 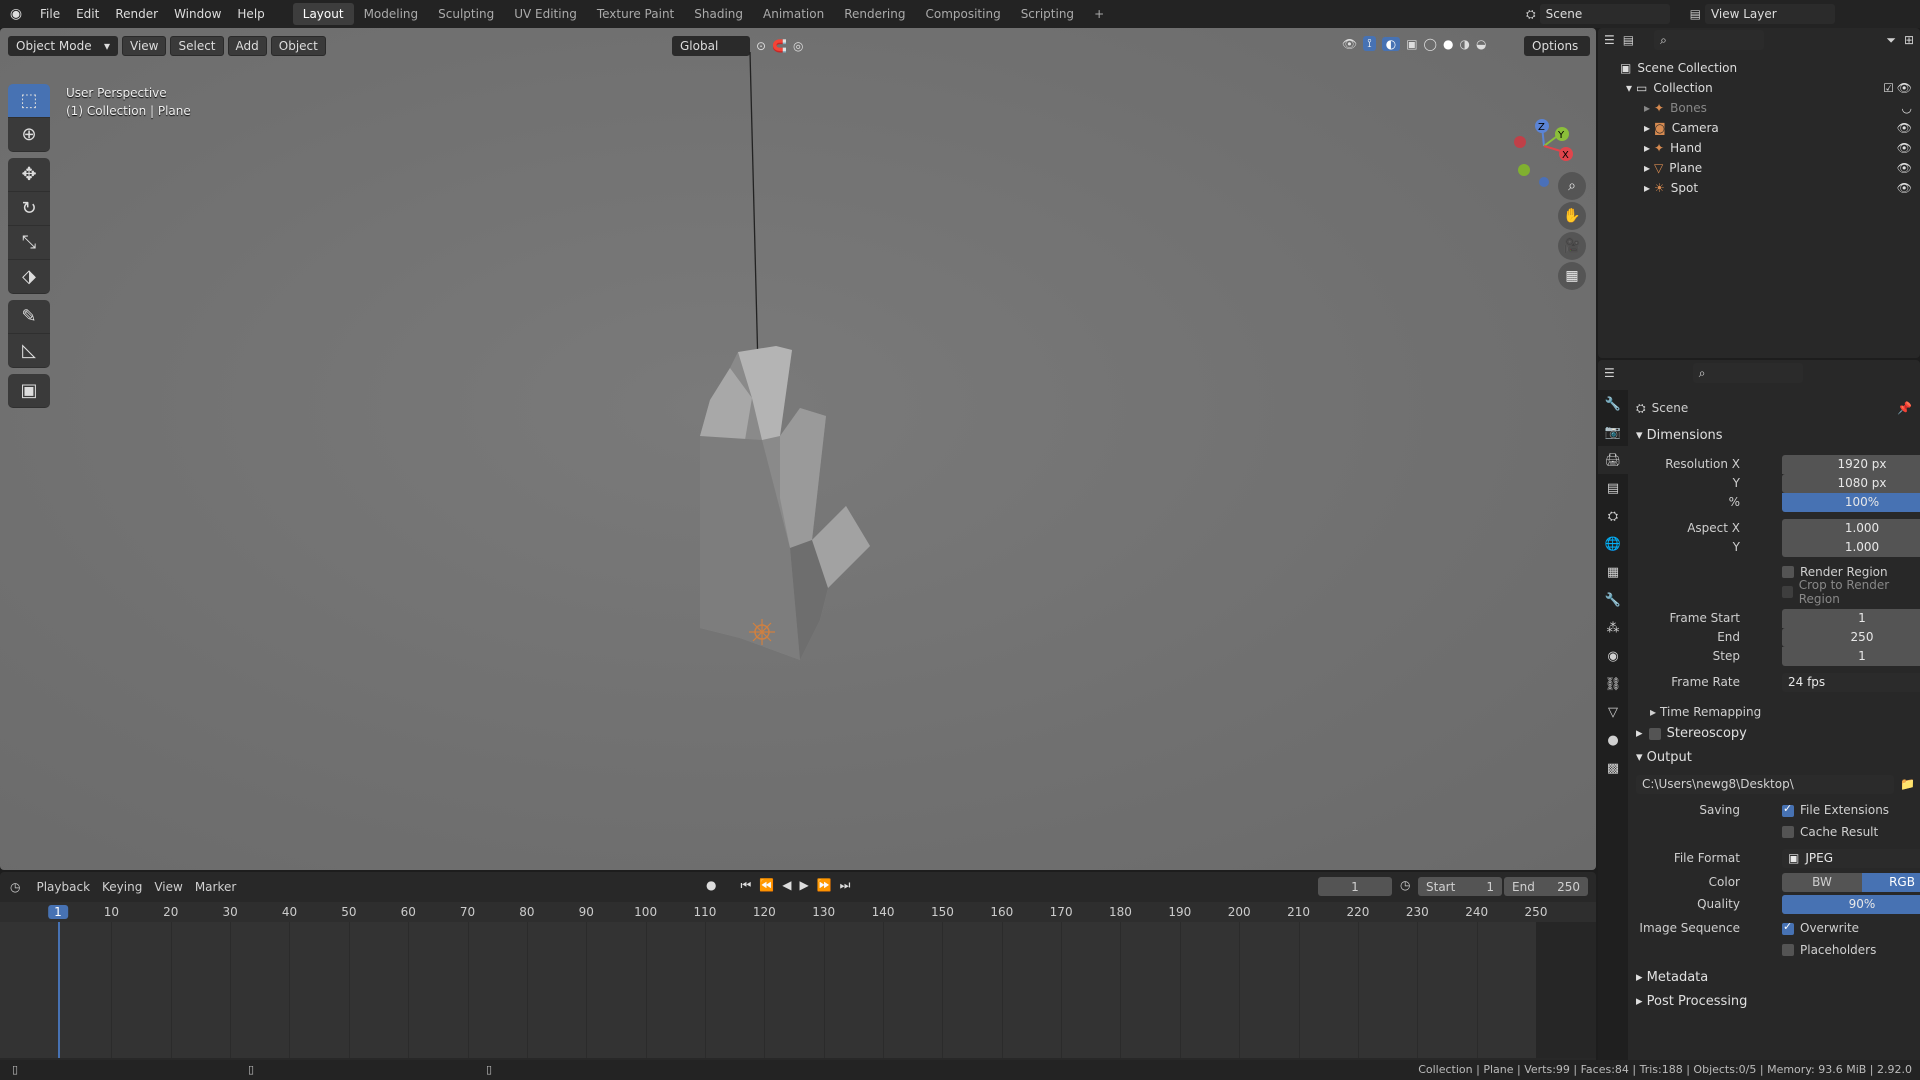 I want to click on dimensions-panel-header: ▾ Dimensions, so click(x=1679, y=435).